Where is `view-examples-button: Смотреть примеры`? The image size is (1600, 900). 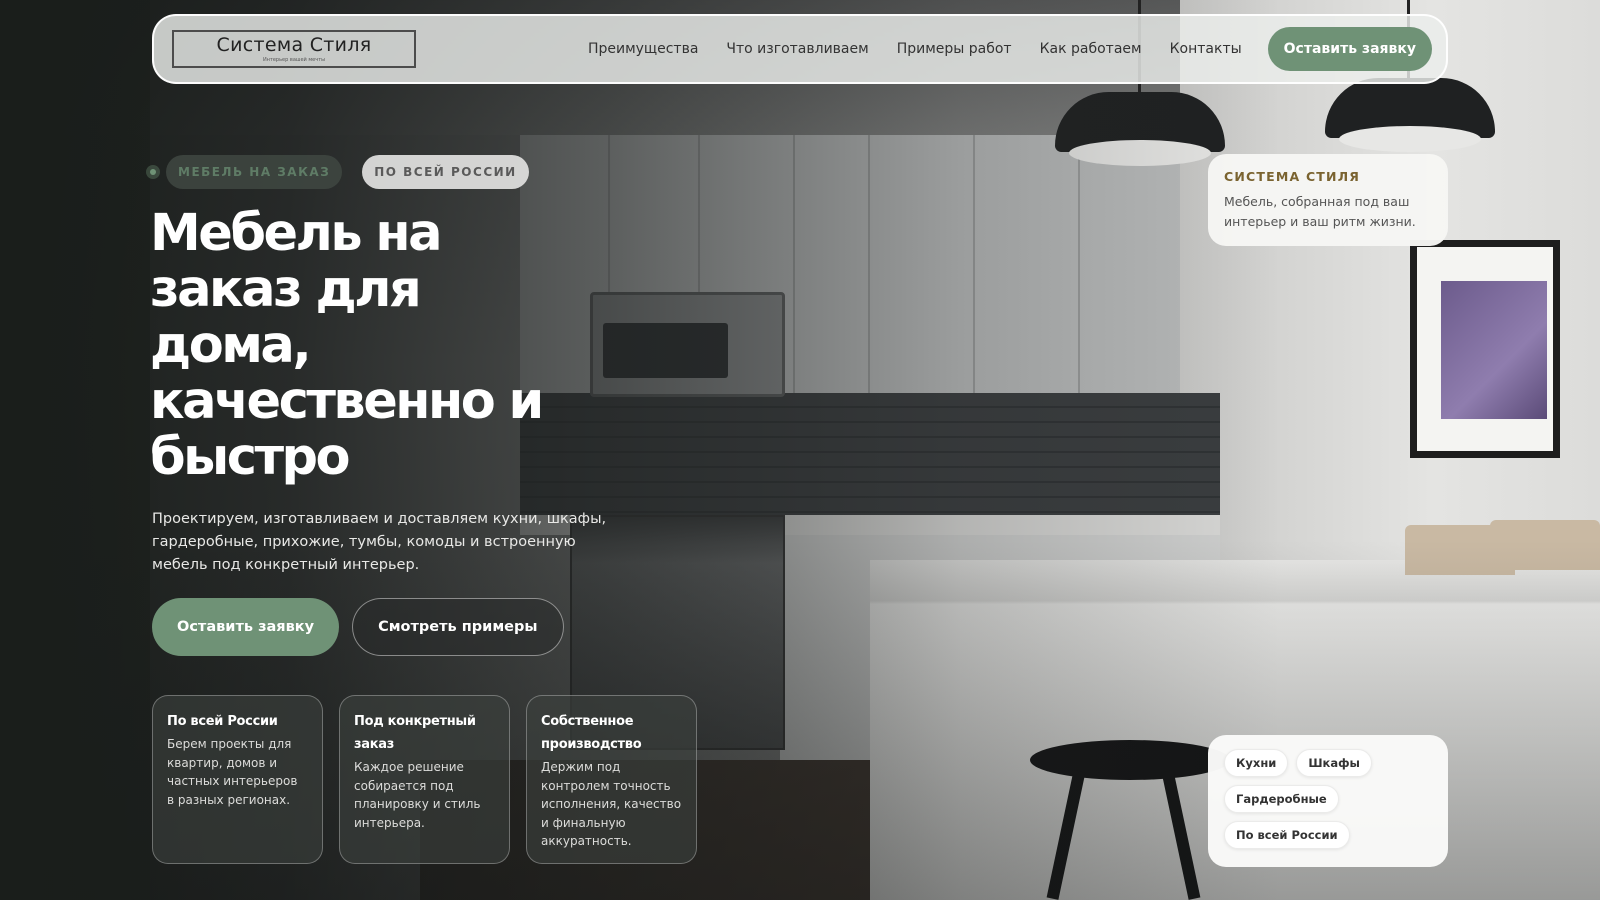
view-examples-button: Смотреть примеры is located at coordinates (458, 627).